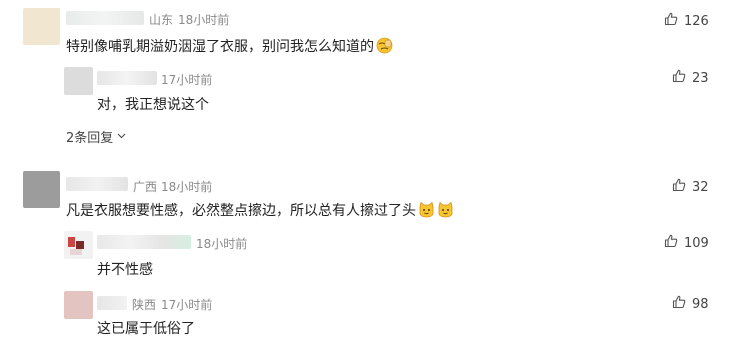  I want to click on reply-text: 对，我正想说这个, so click(153, 105).